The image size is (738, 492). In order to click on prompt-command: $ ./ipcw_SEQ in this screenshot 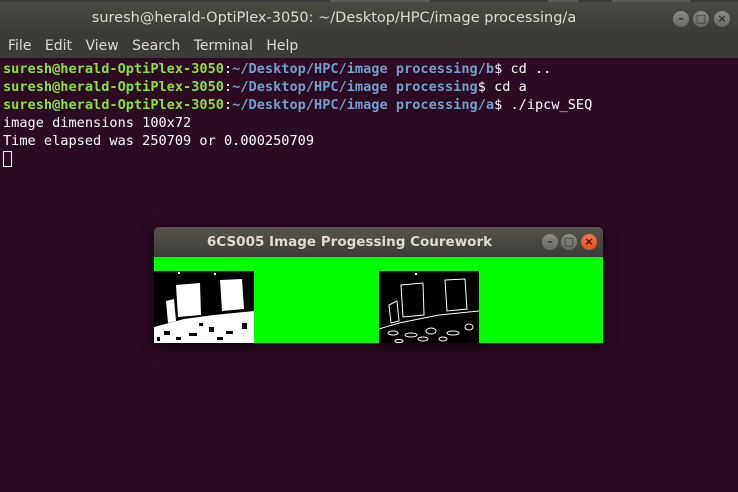, I will do `click(543, 105)`.